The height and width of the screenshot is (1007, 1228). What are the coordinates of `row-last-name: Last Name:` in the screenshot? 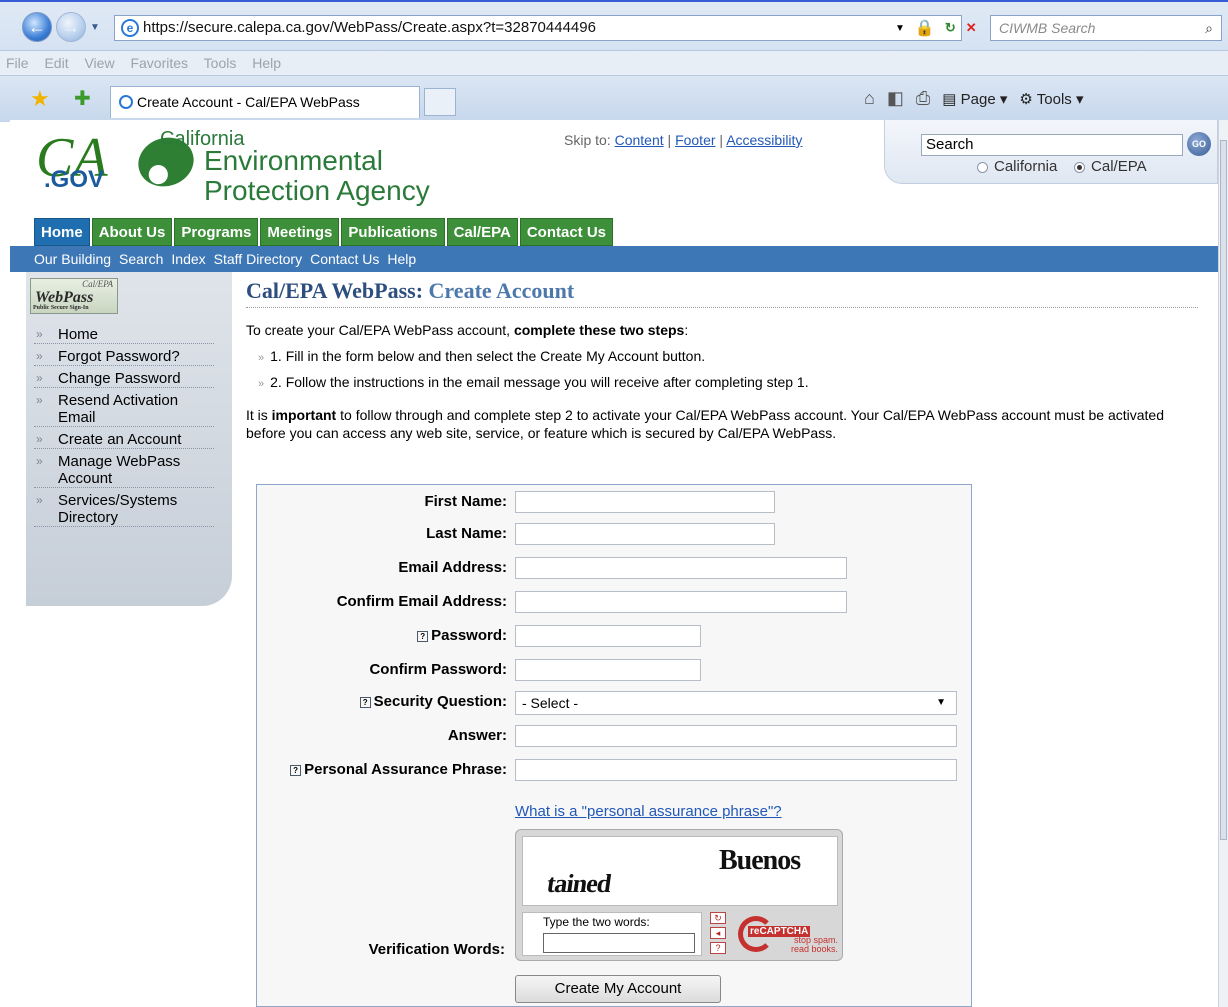 It's located at (615, 535).